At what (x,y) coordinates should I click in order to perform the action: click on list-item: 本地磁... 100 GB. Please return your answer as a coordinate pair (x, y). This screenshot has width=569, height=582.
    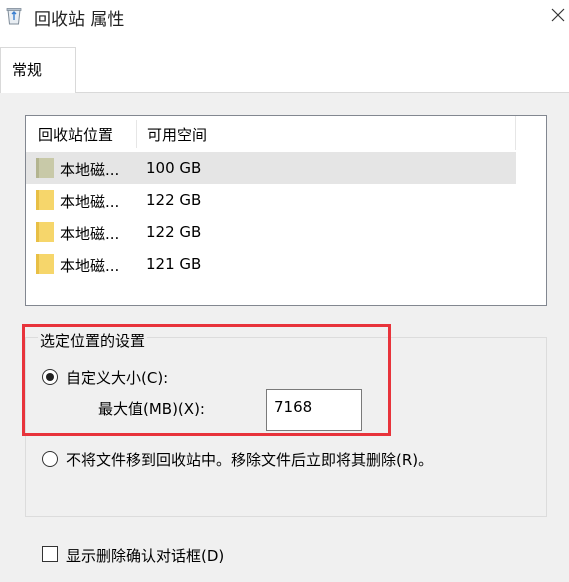
    Looking at the image, I should click on (271, 168).